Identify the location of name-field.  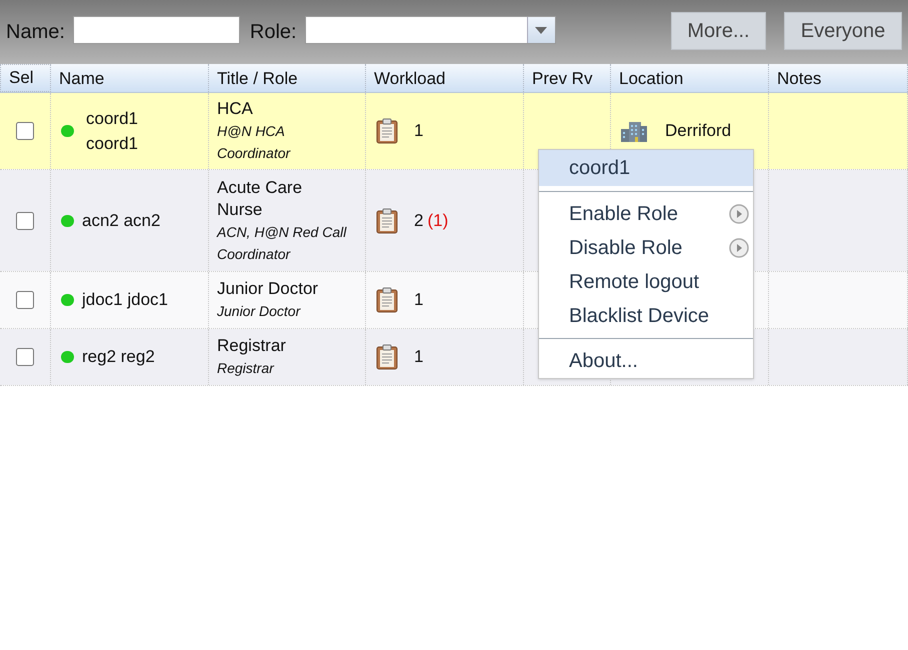
(156, 30).